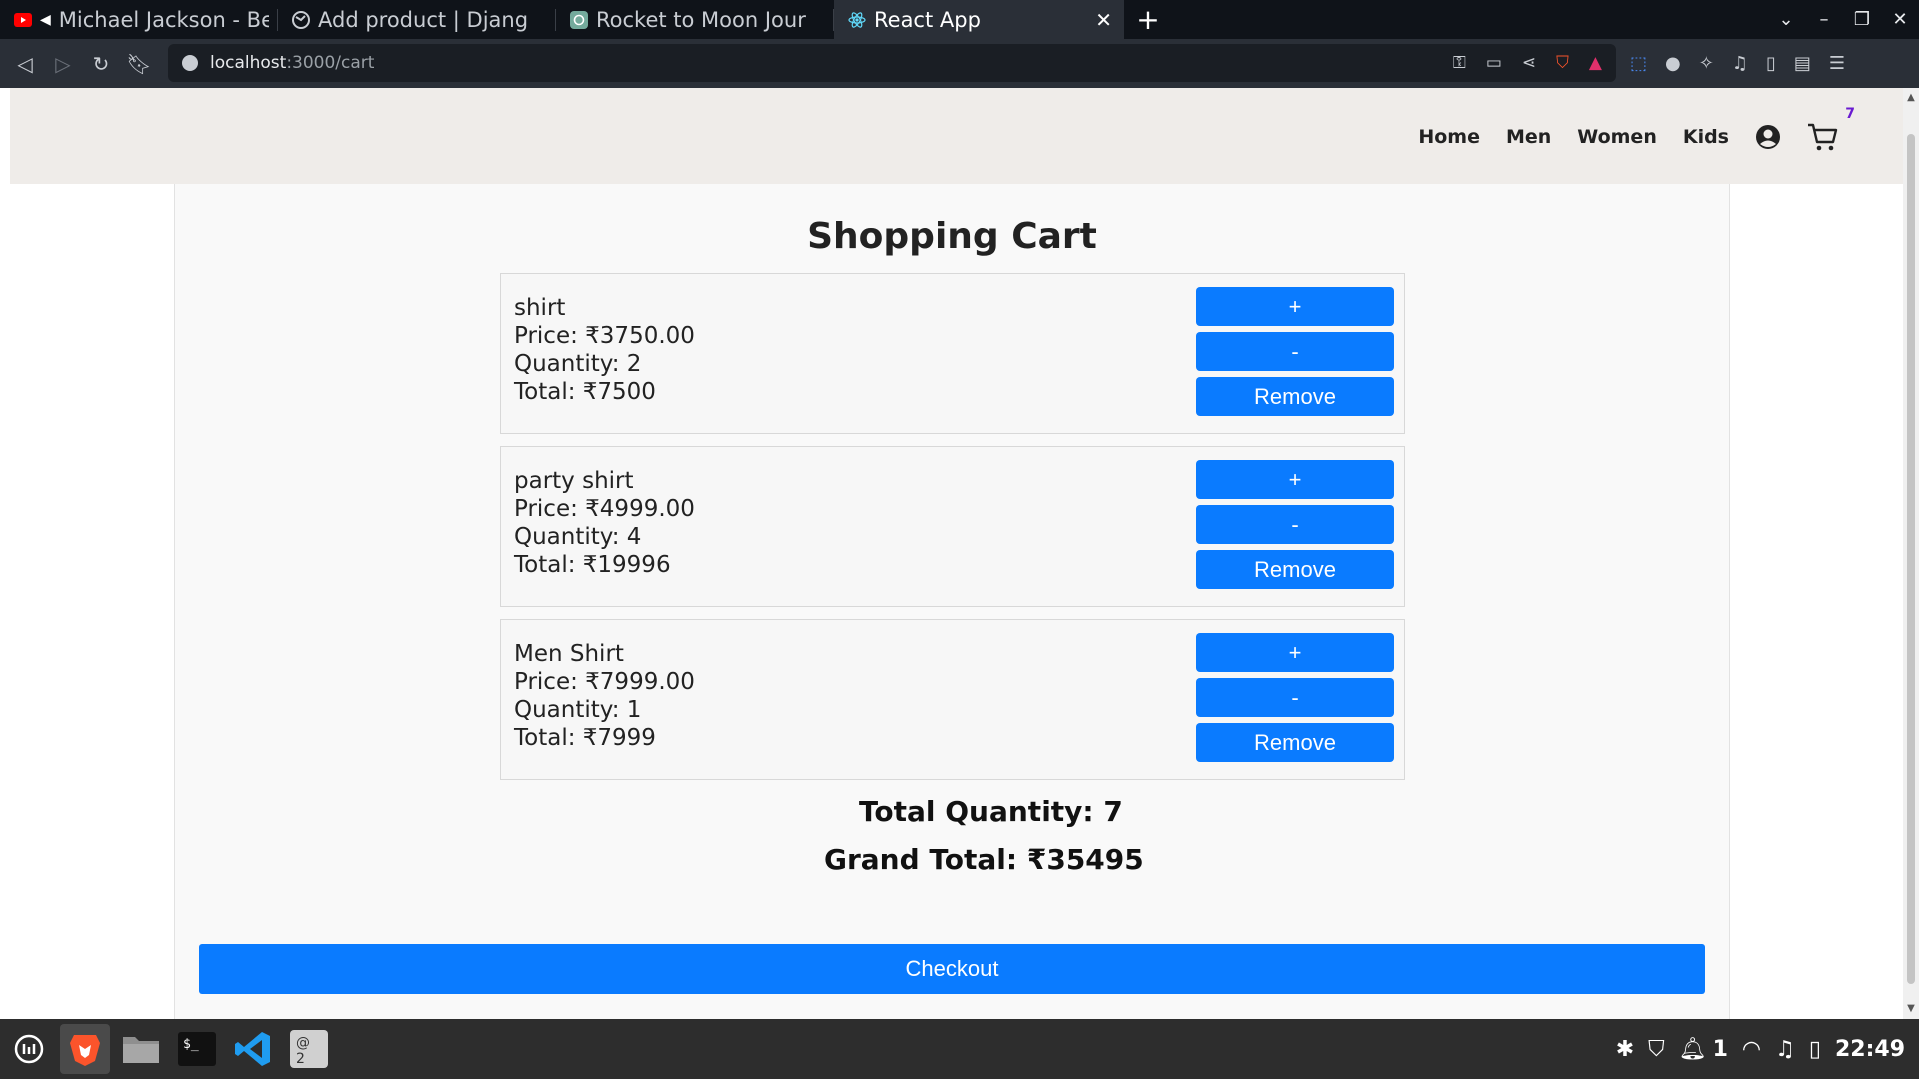  Describe the element at coordinates (585, 738) in the screenshot. I see `item-total: Total: ₹7999` at that location.